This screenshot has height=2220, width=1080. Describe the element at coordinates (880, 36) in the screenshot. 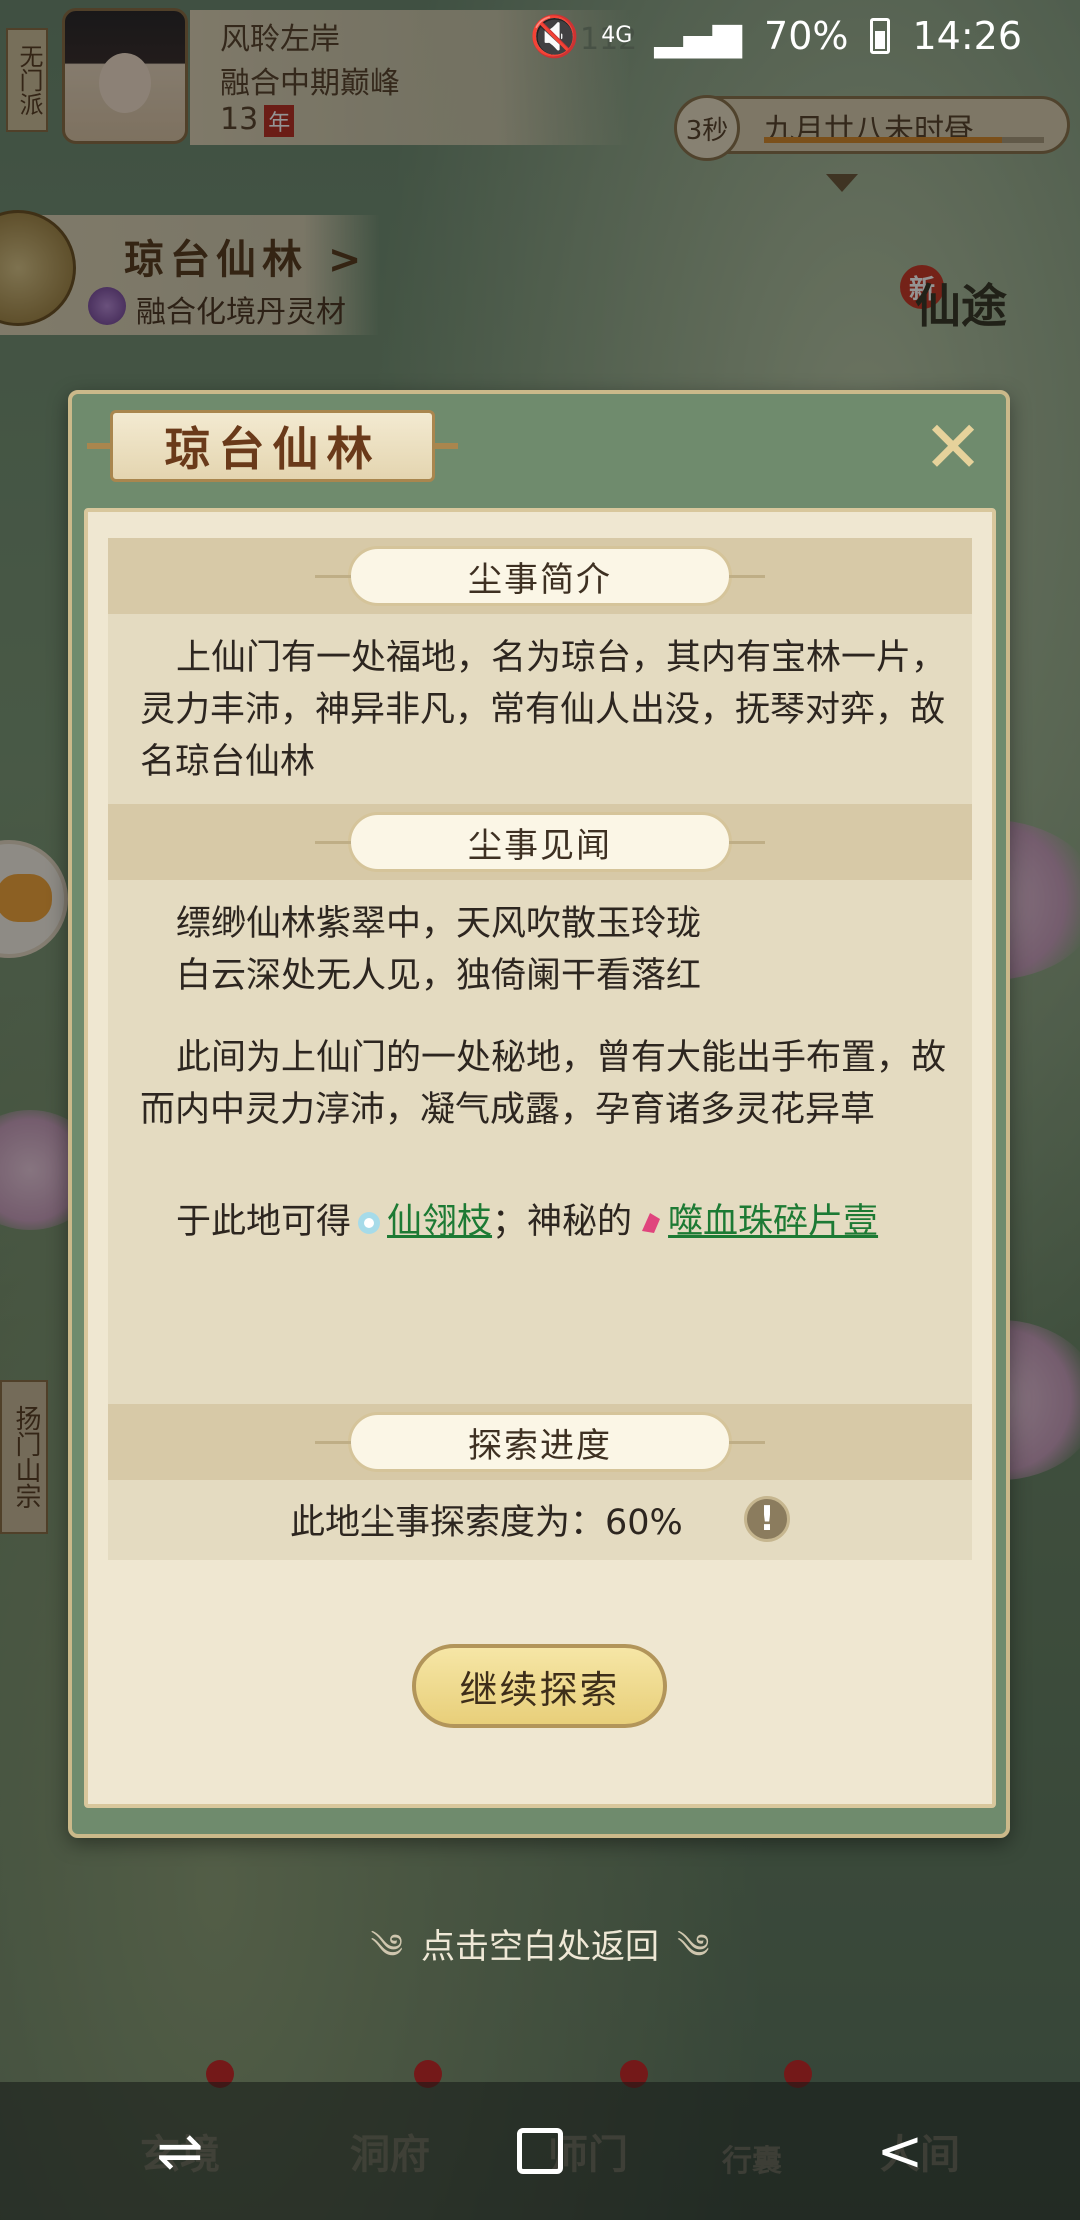

I see `battery-icon` at that location.